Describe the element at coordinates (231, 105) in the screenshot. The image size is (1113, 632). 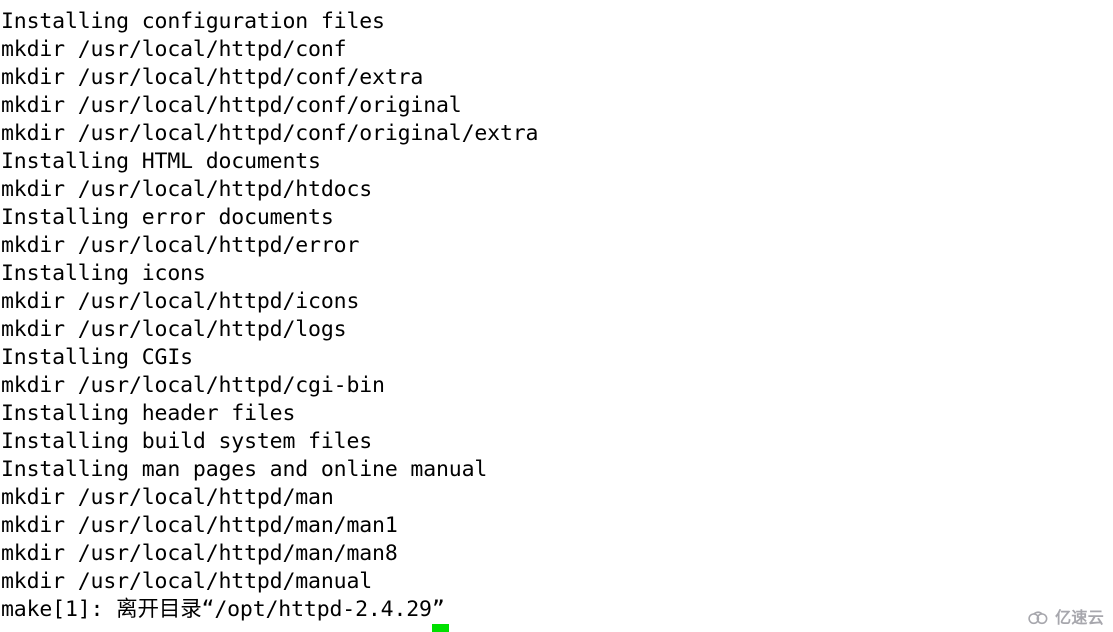
I see `terminal-line: mkdir /usr/local/httpd/conf/original` at that location.